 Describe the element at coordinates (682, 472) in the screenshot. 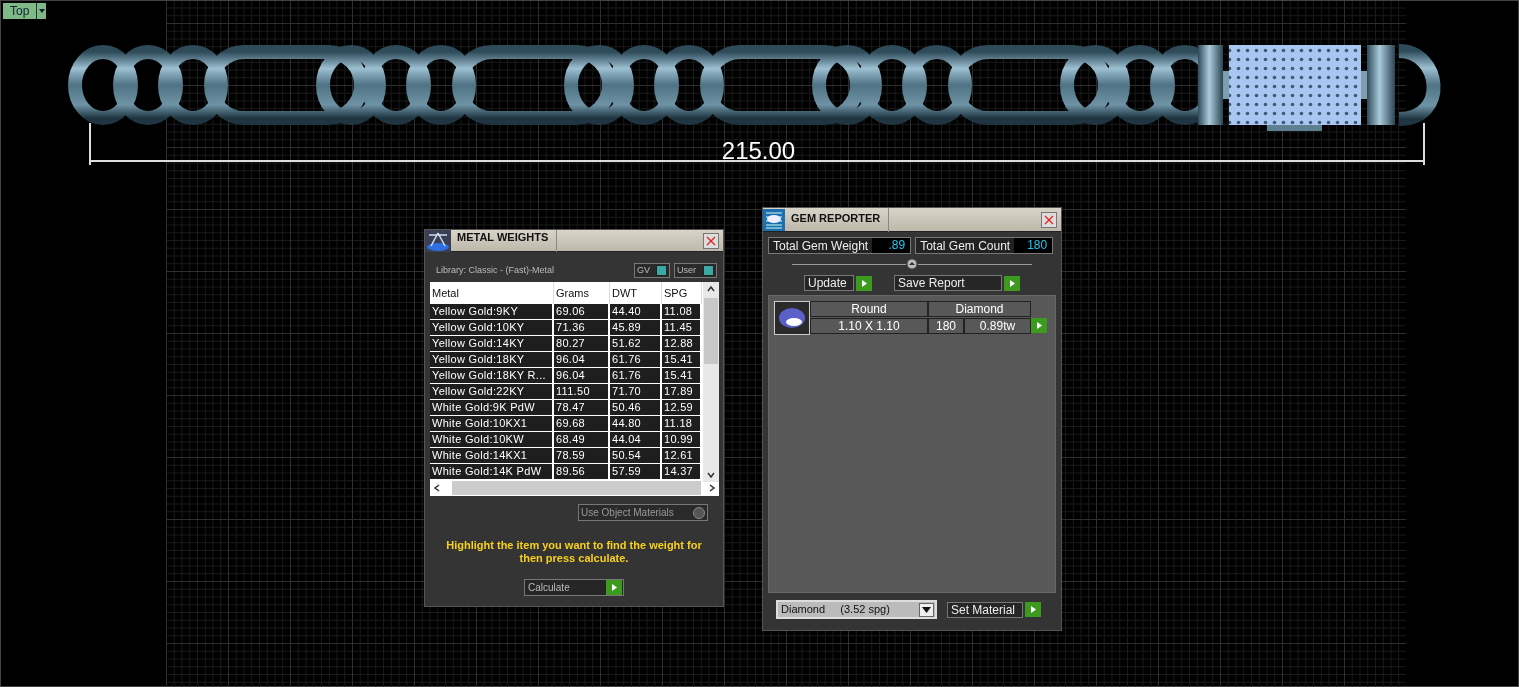

I see `table-cell: 14.37` at that location.